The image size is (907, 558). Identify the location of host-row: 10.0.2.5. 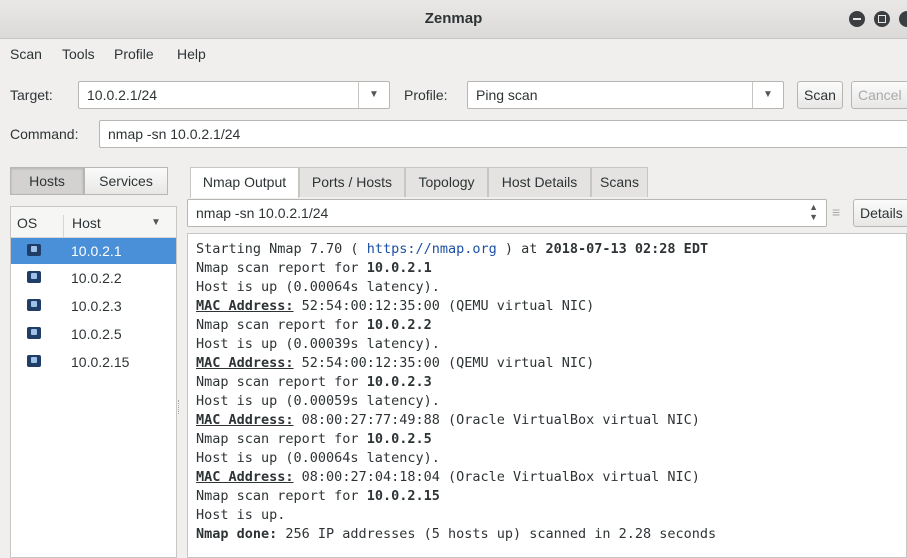
(93, 334).